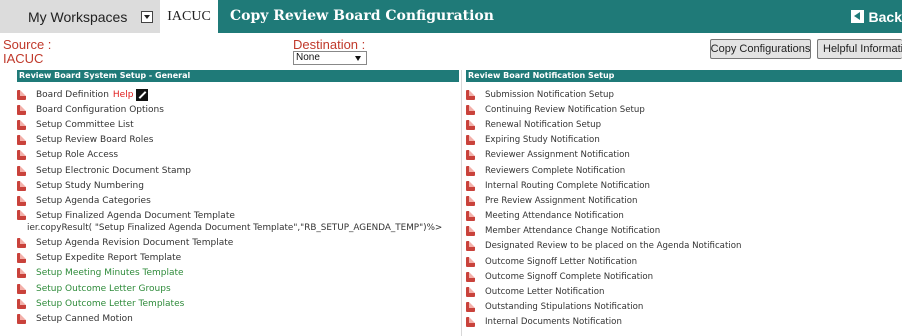 This screenshot has width=902, height=336. I want to click on list-item: Setup Committee List, so click(237, 124).